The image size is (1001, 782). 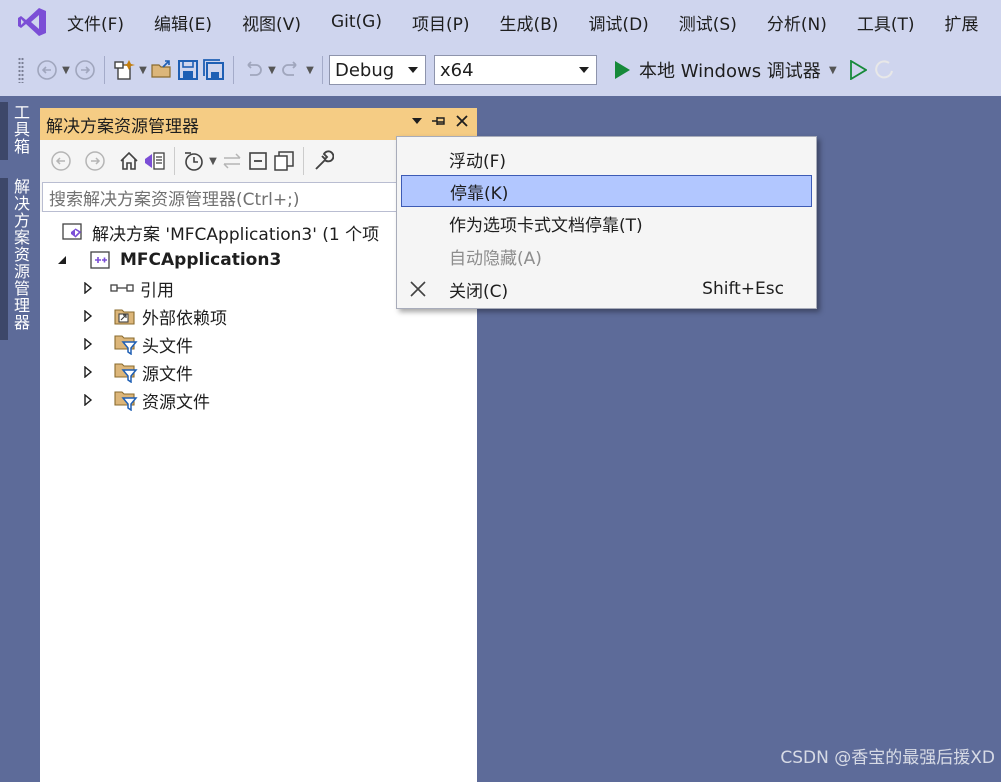 I want to click on play-icon, so click(x=622, y=70).